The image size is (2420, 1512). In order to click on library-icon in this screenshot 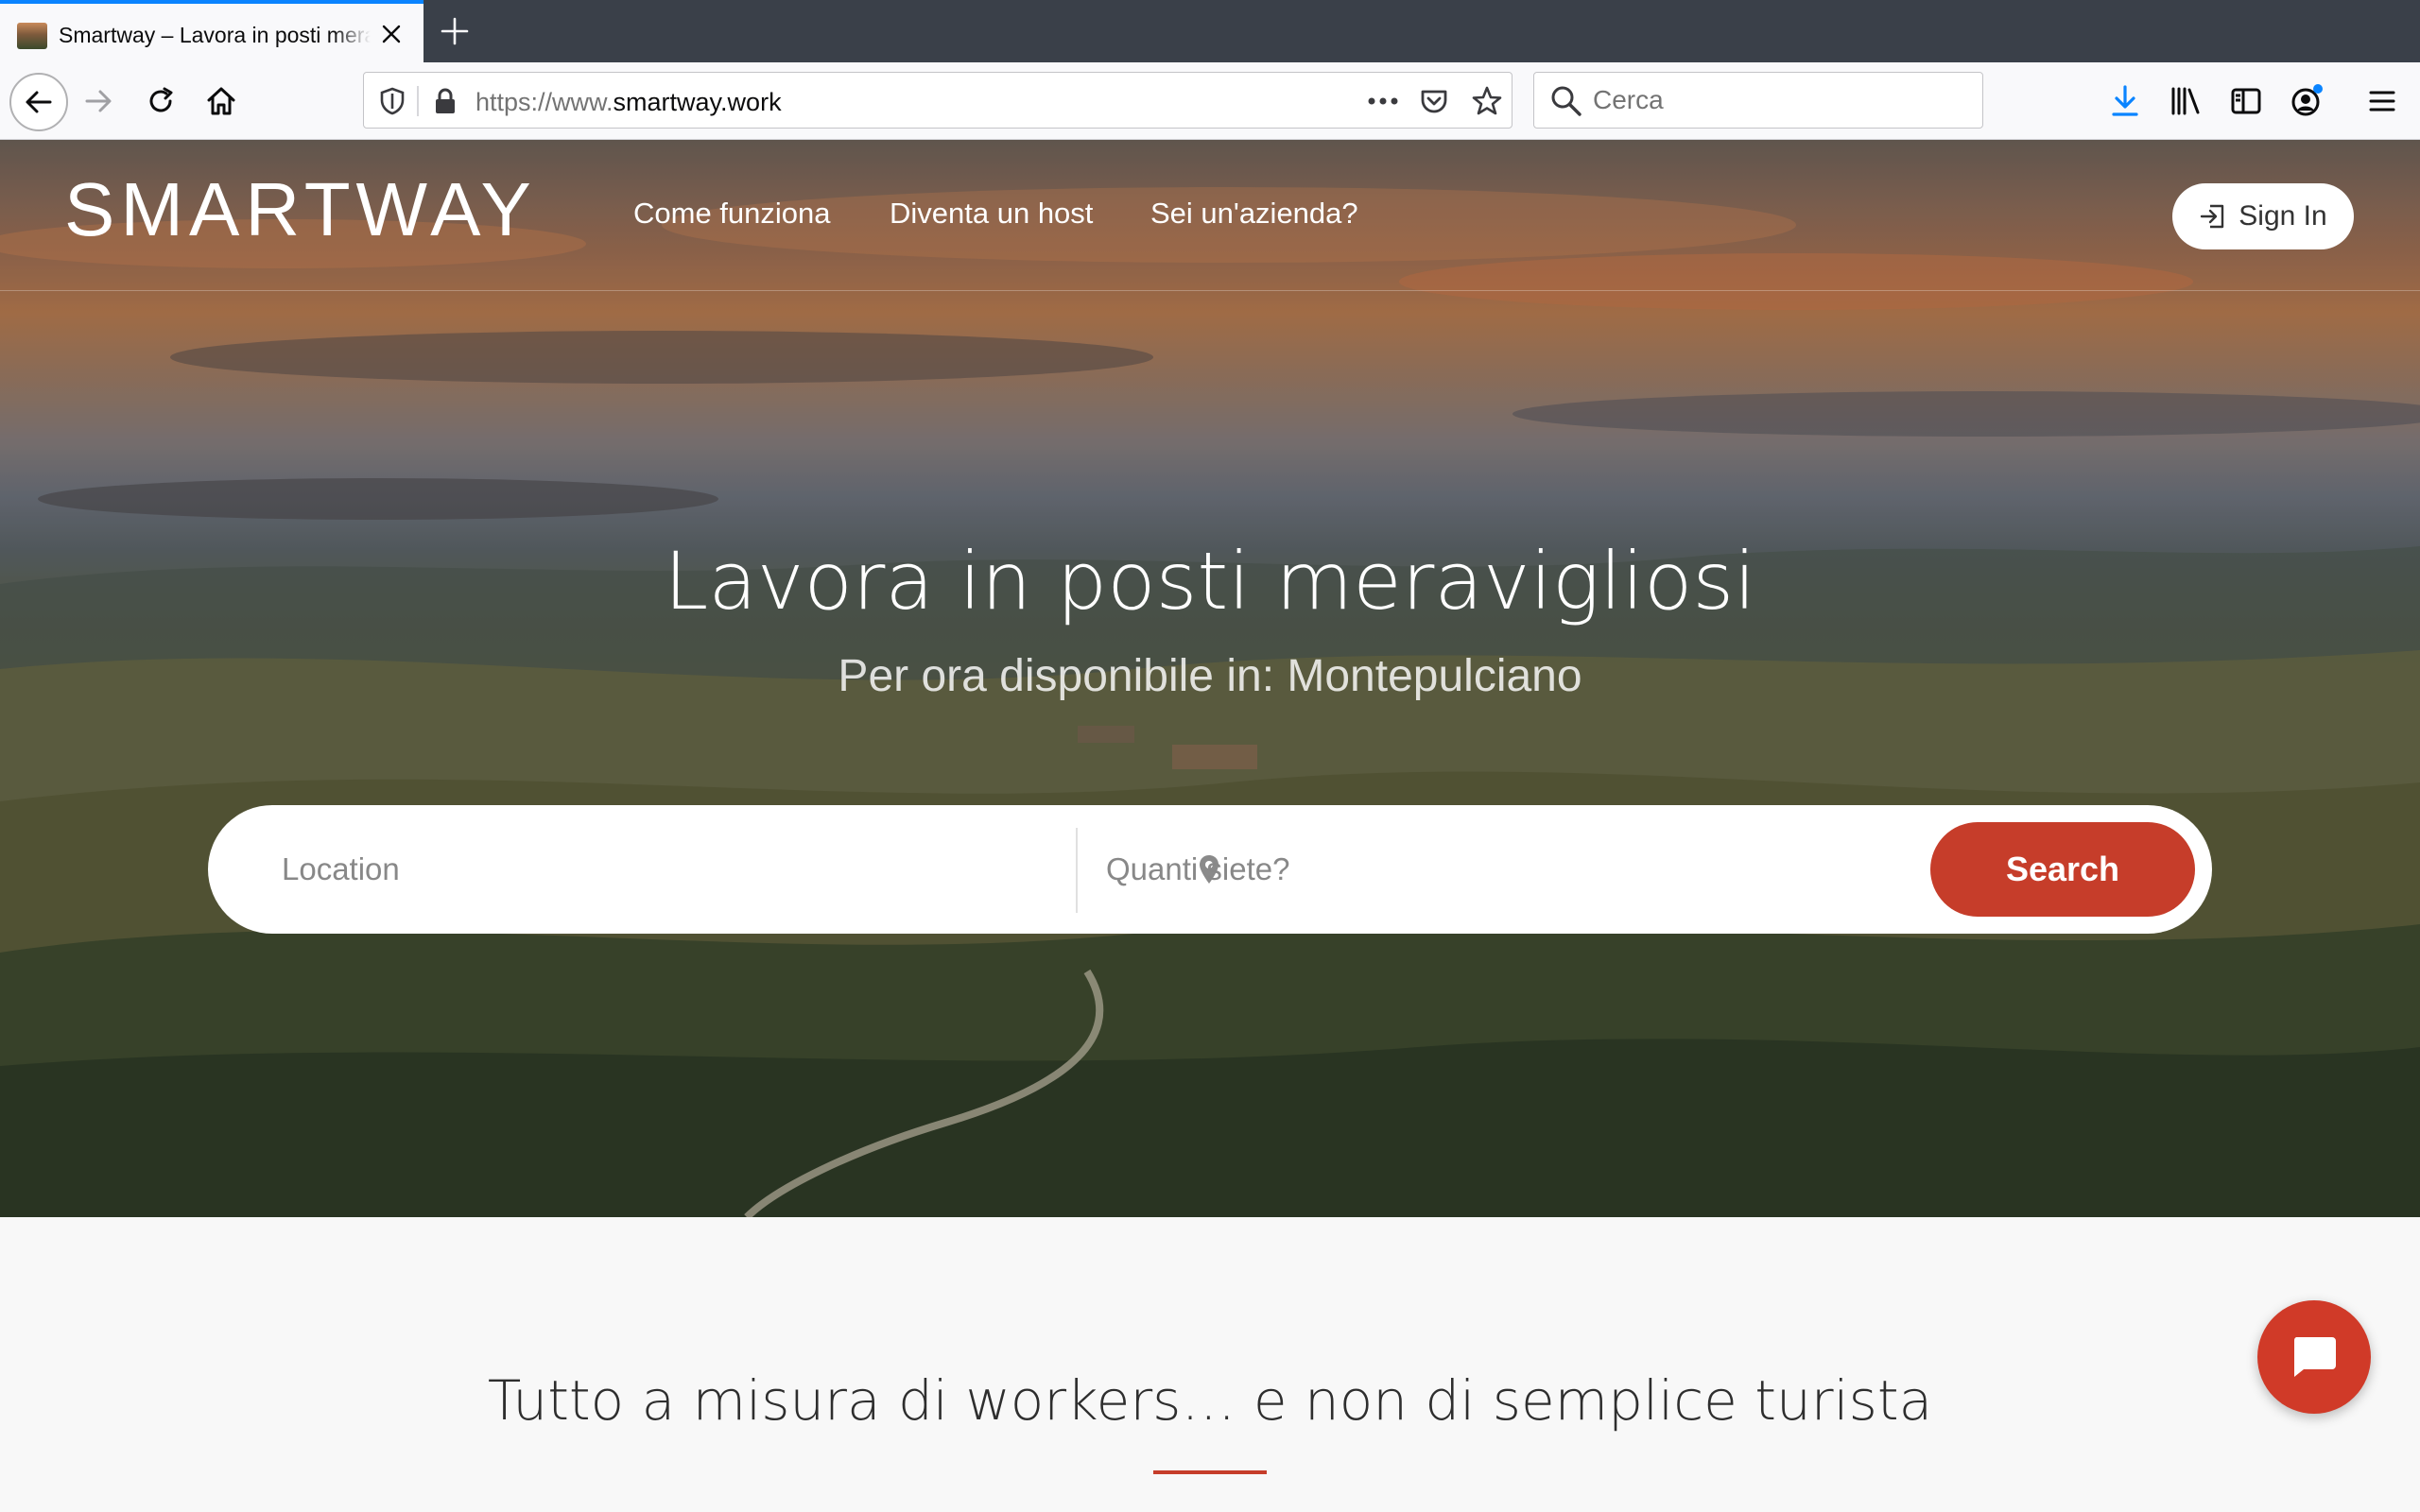, I will do `click(2185, 101)`.